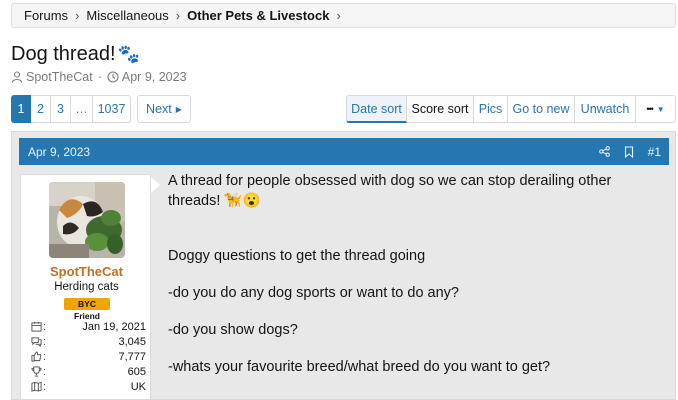 The image size is (678, 400). What do you see at coordinates (138, 386) in the screenshot?
I see `stat-location-value: UK` at bounding box center [138, 386].